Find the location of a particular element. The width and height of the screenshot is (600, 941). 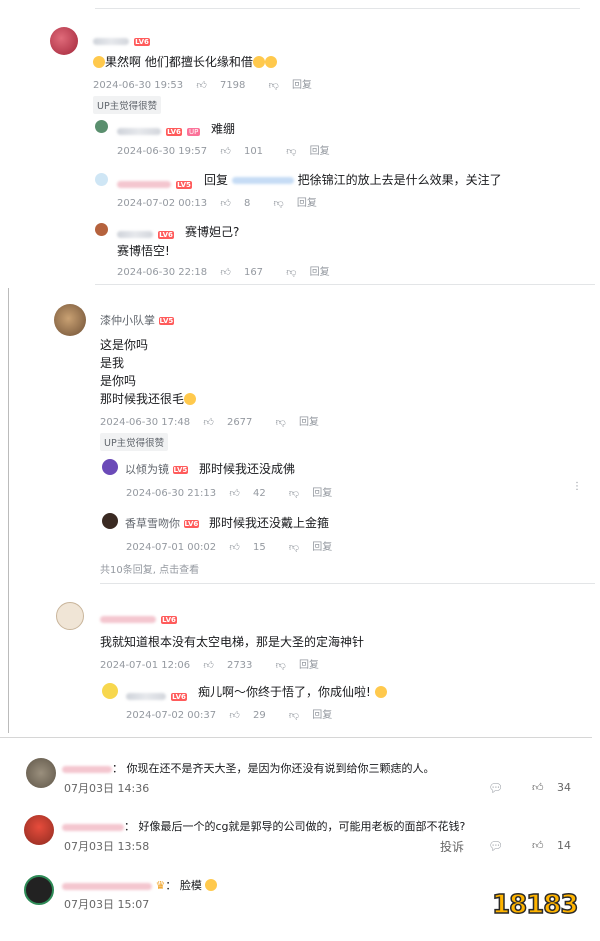

like-button: 👍︎ 2677 is located at coordinates (232, 422).